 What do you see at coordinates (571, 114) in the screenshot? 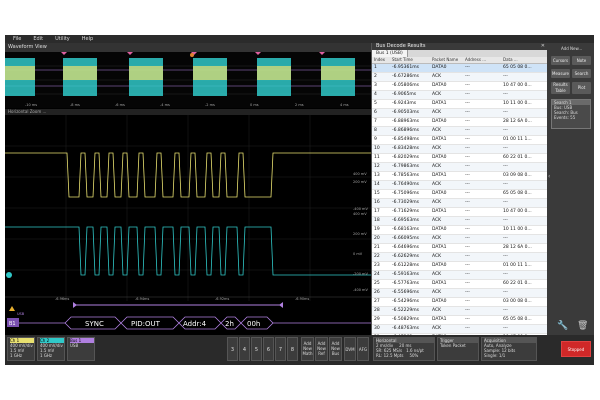
I see `search-badge: Search 1 Bus: USB Search: Bus Events: 55` at bounding box center [571, 114].